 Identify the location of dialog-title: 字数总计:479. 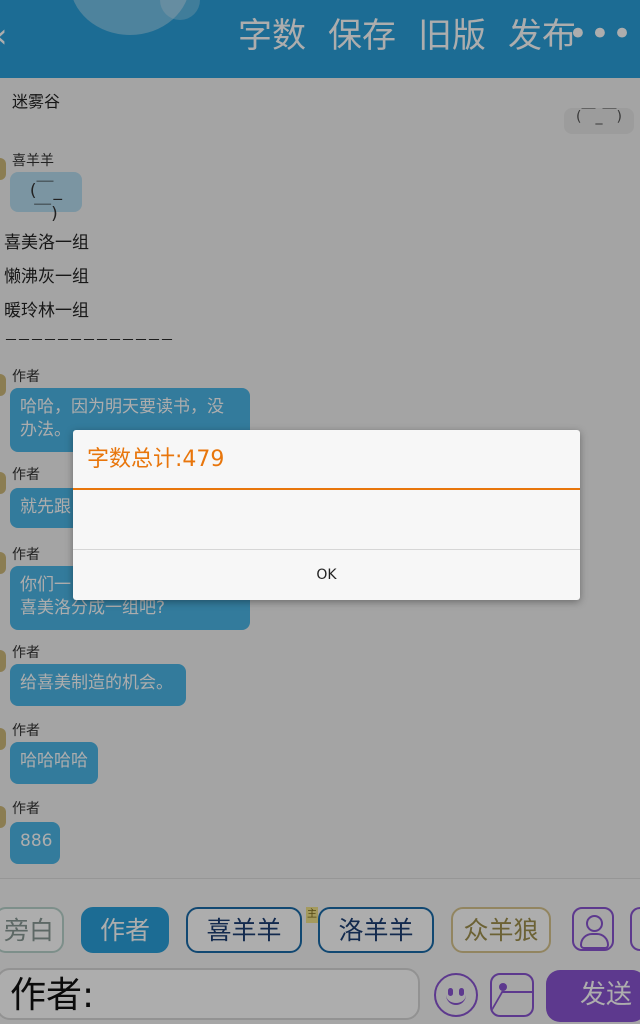
(156, 459).